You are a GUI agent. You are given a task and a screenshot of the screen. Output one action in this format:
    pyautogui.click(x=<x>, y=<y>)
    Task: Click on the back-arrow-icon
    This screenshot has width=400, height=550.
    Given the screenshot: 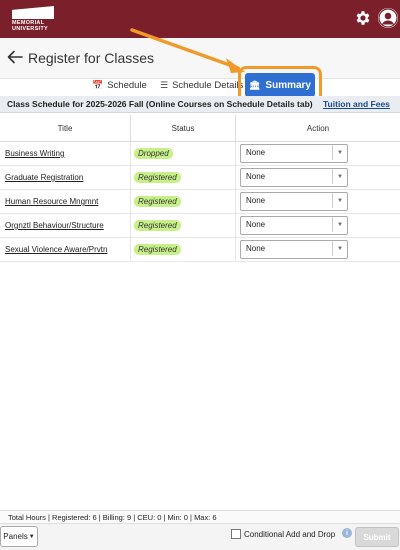 What is the action you would take?
    pyautogui.click(x=15, y=57)
    